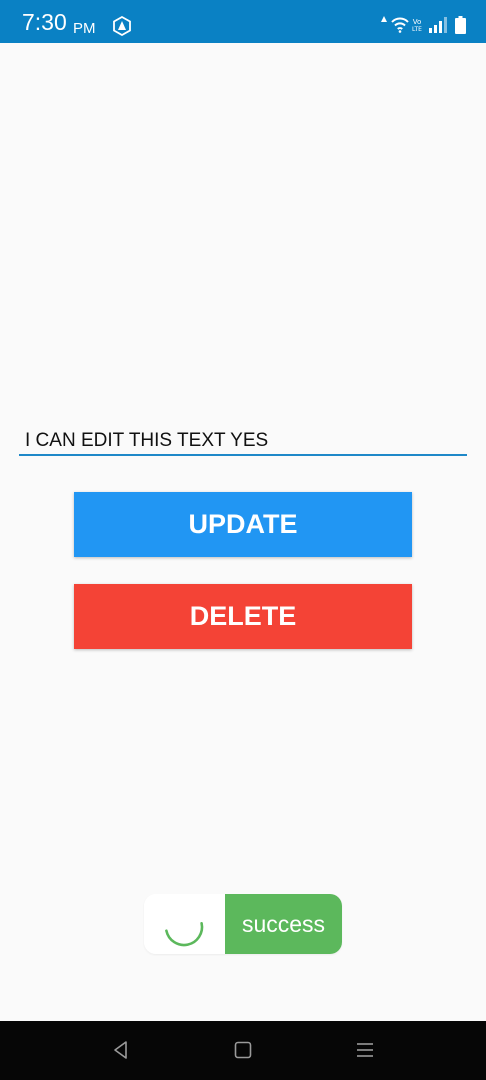 This screenshot has height=1080, width=486. Describe the element at coordinates (243, 524) in the screenshot. I see `update-button: UPDATE` at that location.